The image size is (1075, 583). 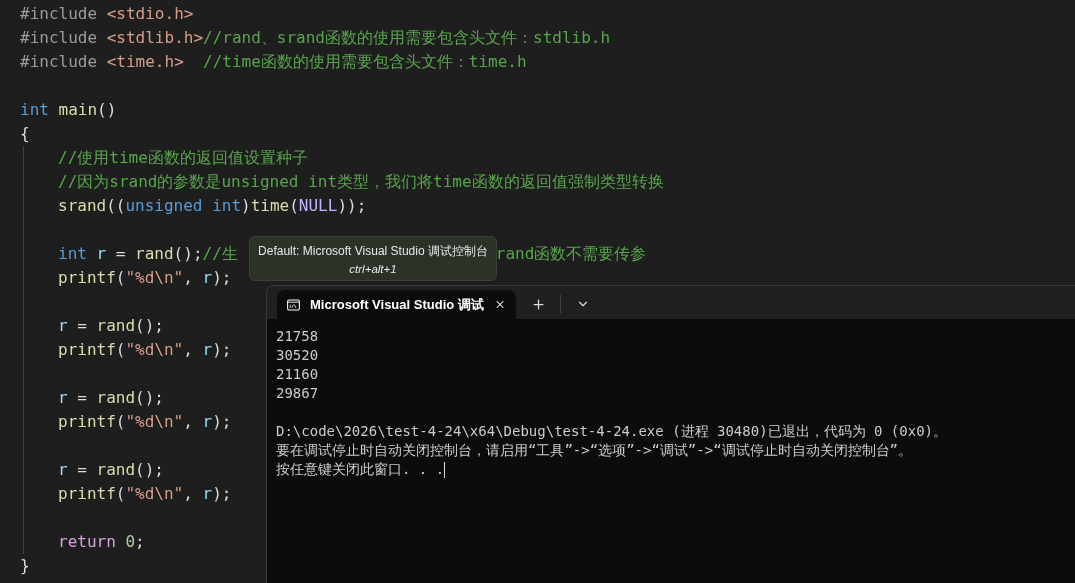 What do you see at coordinates (183, 158) in the screenshot?
I see `code-comment: //使用time函数的返回值设置种子` at bounding box center [183, 158].